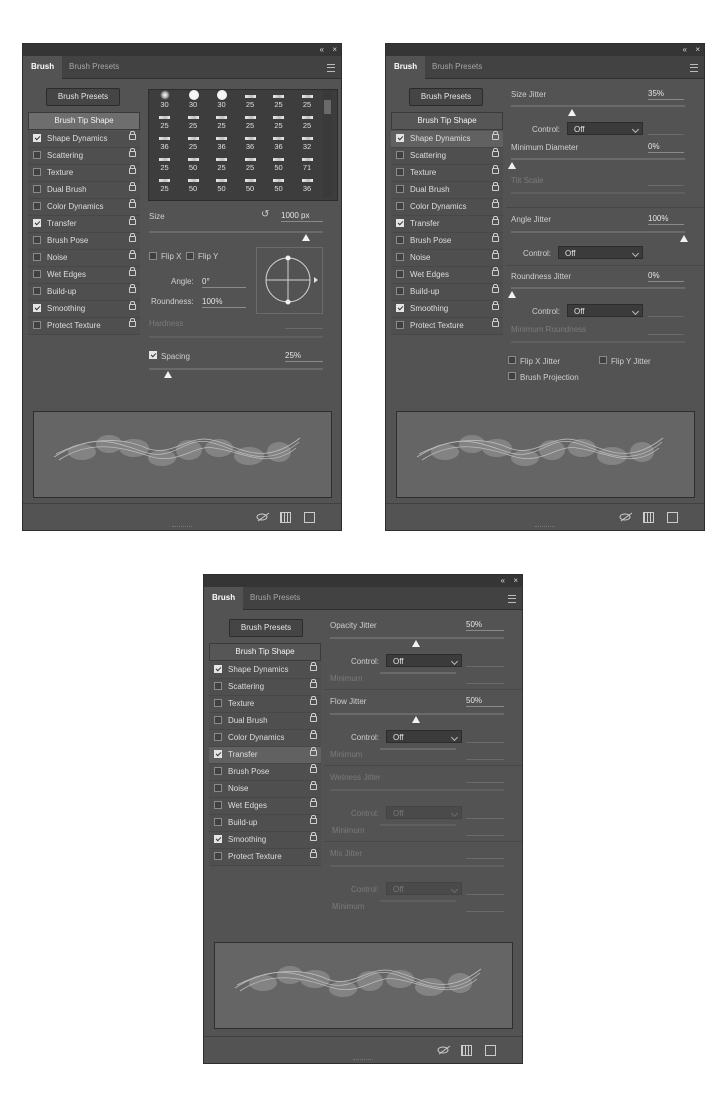  Describe the element at coordinates (263, 517) in the screenshot. I see `toggle-live-tip-icon` at that location.